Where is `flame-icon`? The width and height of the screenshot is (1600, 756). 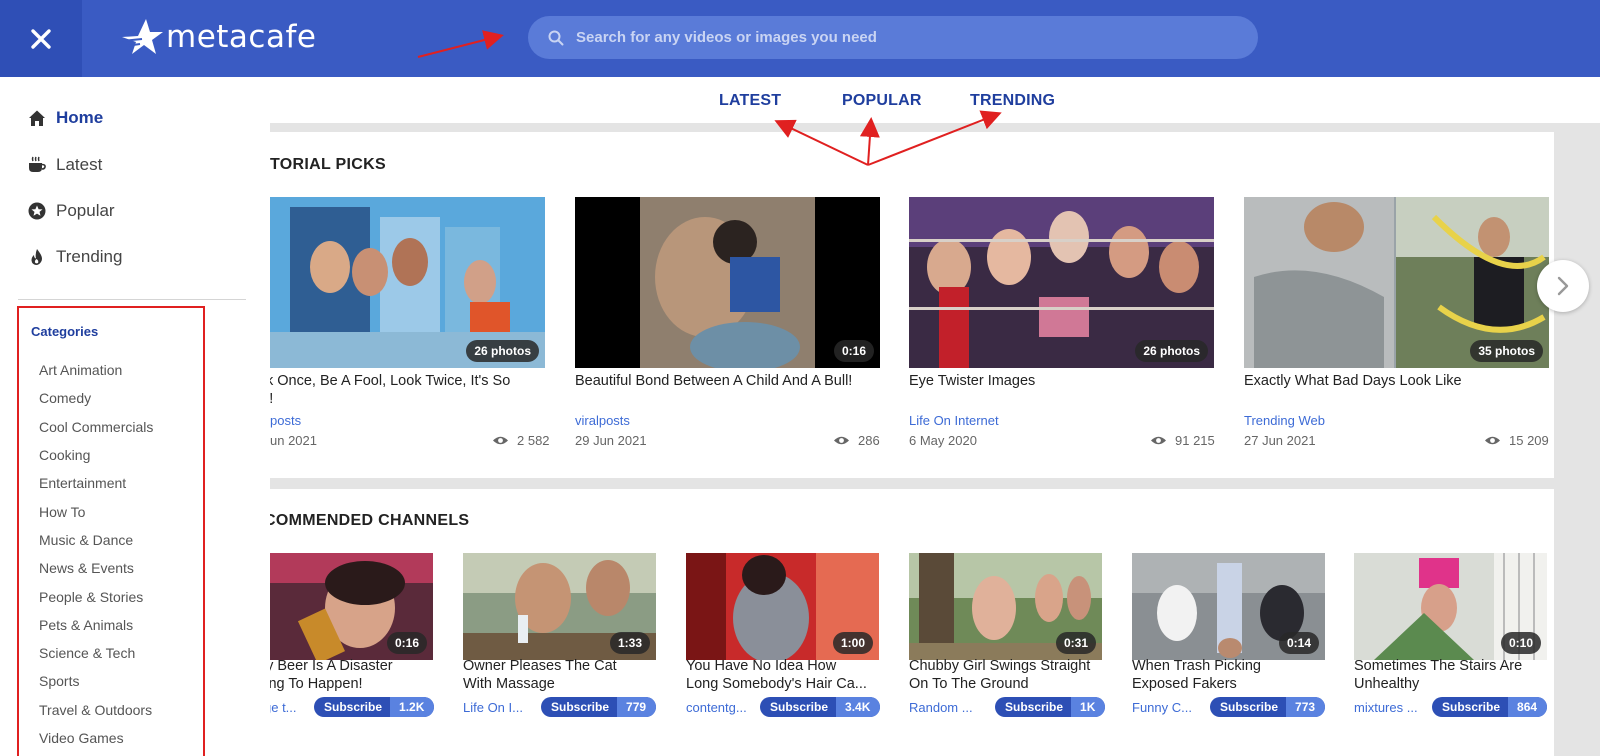 flame-icon is located at coordinates (36, 257).